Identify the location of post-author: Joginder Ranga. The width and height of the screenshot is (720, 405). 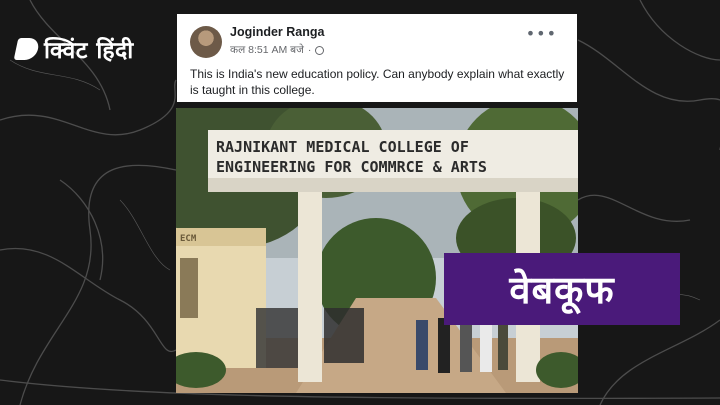
(277, 32).